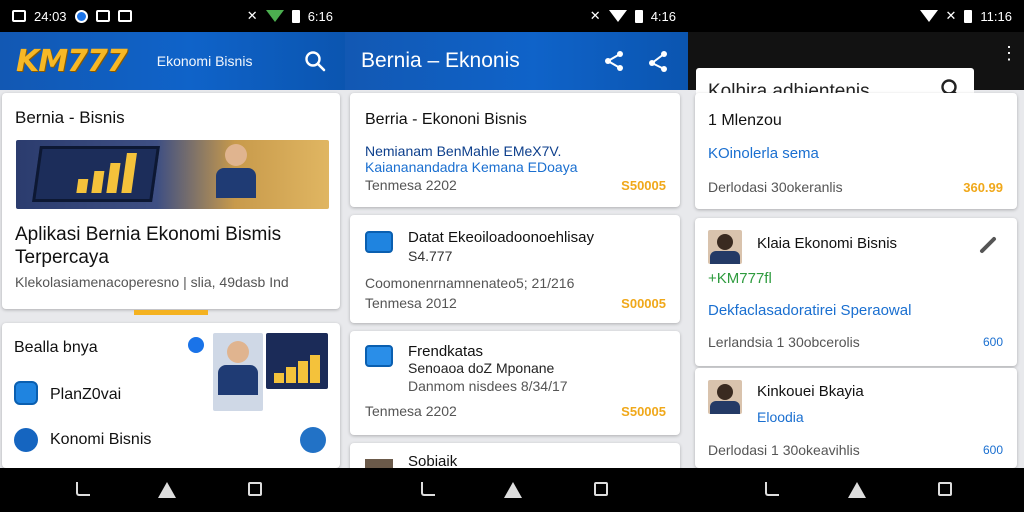  What do you see at coordinates (379, 242) in the screenshot?
I see `monitor-icon` at bounding box center [379, 242].